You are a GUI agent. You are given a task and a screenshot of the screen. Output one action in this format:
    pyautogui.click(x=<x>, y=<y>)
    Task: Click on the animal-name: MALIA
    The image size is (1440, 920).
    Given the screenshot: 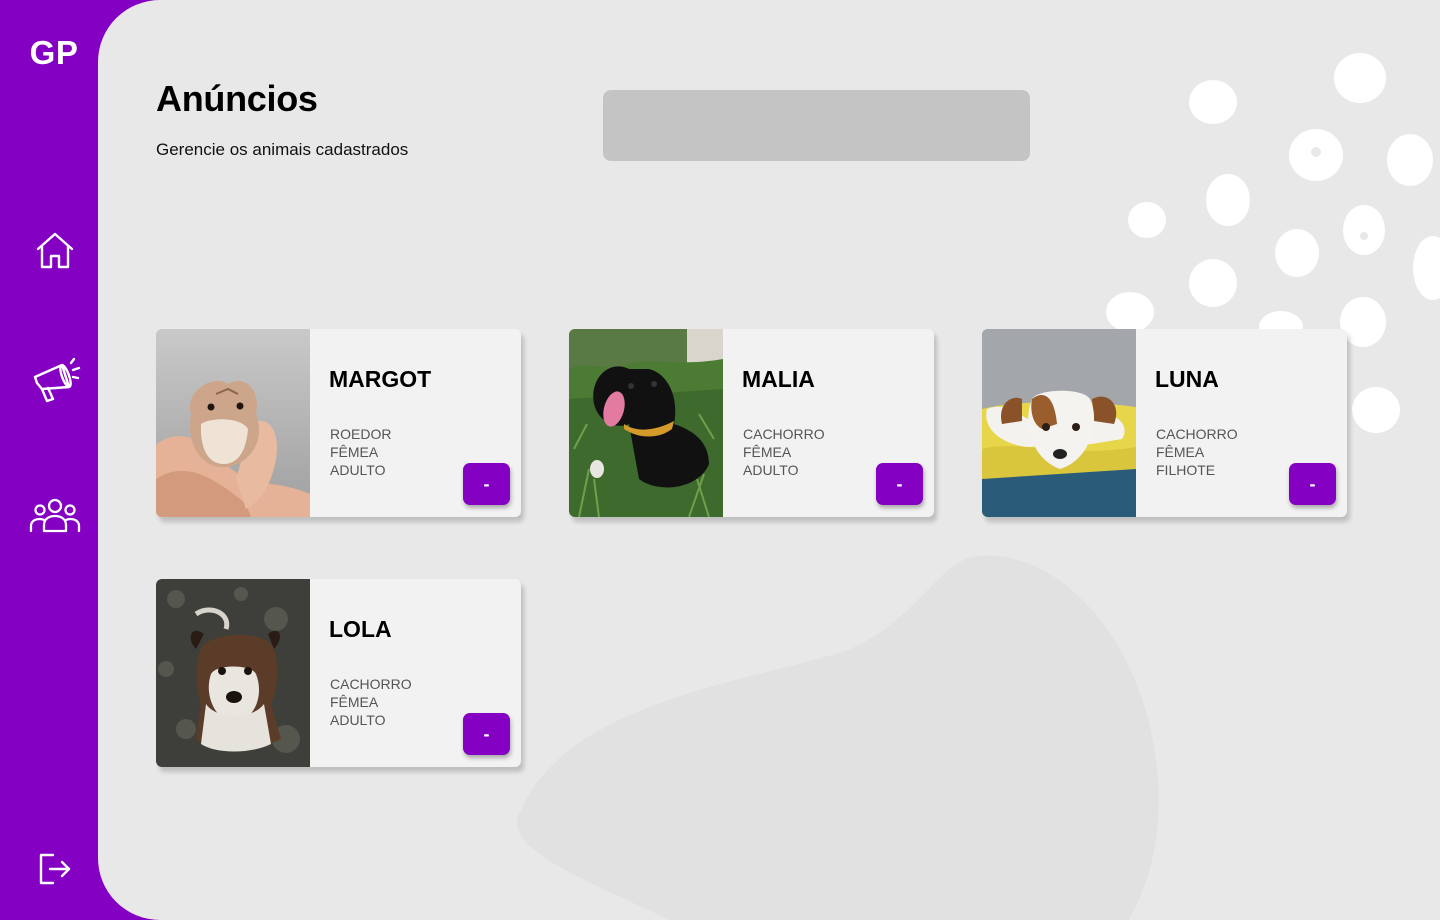 What is the action you would take?
    pyautogui.click(x=778, y=379)
    